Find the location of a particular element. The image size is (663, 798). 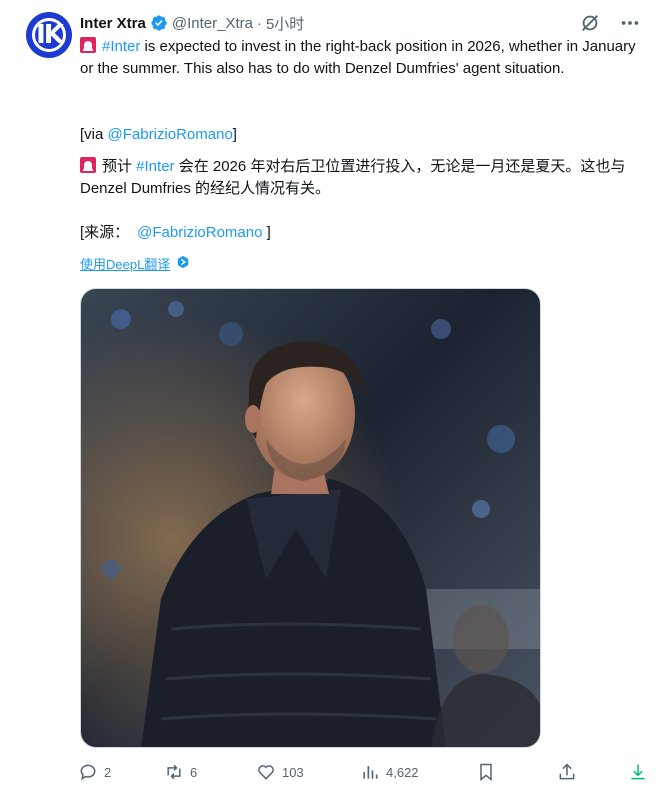

views-count: 4,622 is located at coordinates (402, 772).